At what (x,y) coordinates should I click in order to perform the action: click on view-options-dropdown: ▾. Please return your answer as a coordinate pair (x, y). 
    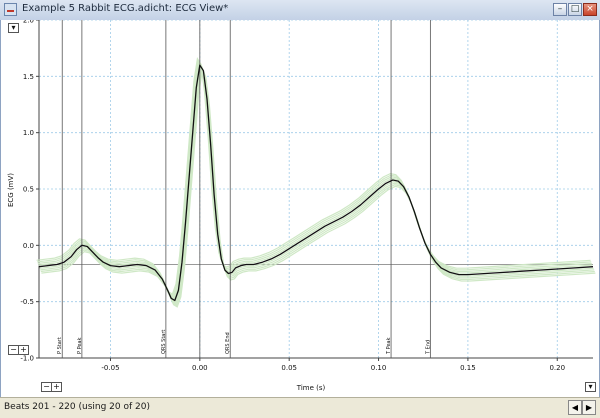
    Looking at the image, I should click on (590, 387).